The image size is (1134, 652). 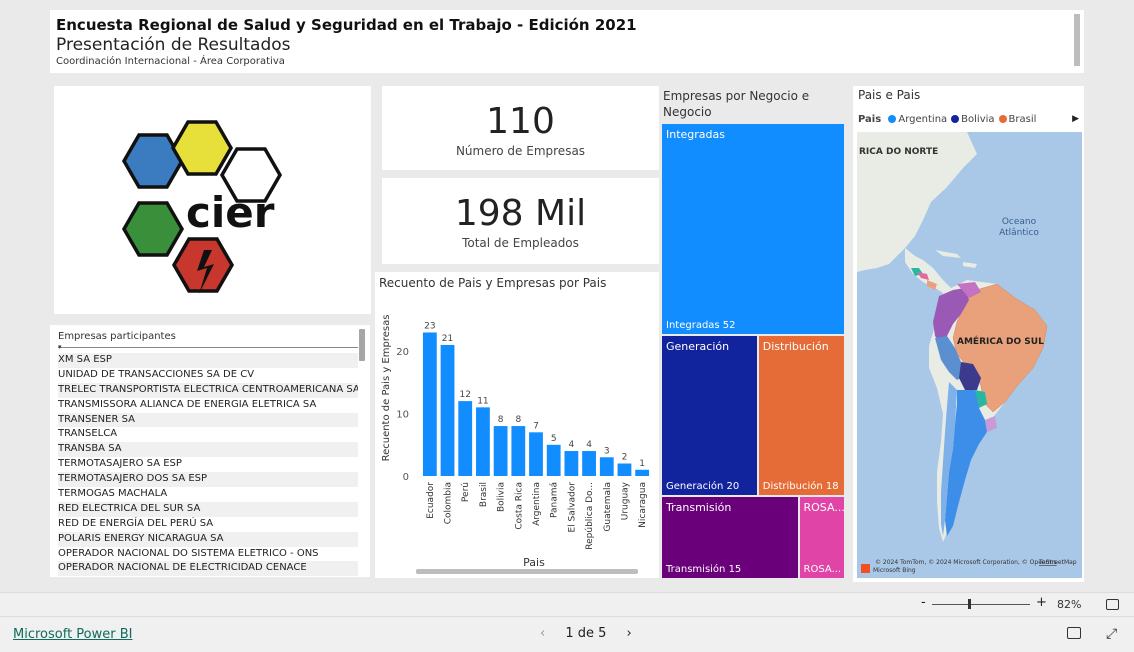 What do you see at coordinates (208, 569) in the screenshot?
I see `slicer-item: OPERADOR NACIONAL DE ELECTRICIDAD CENACE` at bounding box center [208, 569].